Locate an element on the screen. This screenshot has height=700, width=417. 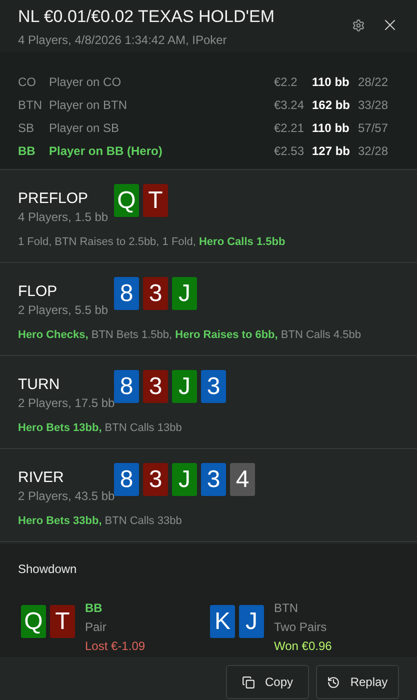
hand-rank: Two Pairs is located at coordinates (301, 627).